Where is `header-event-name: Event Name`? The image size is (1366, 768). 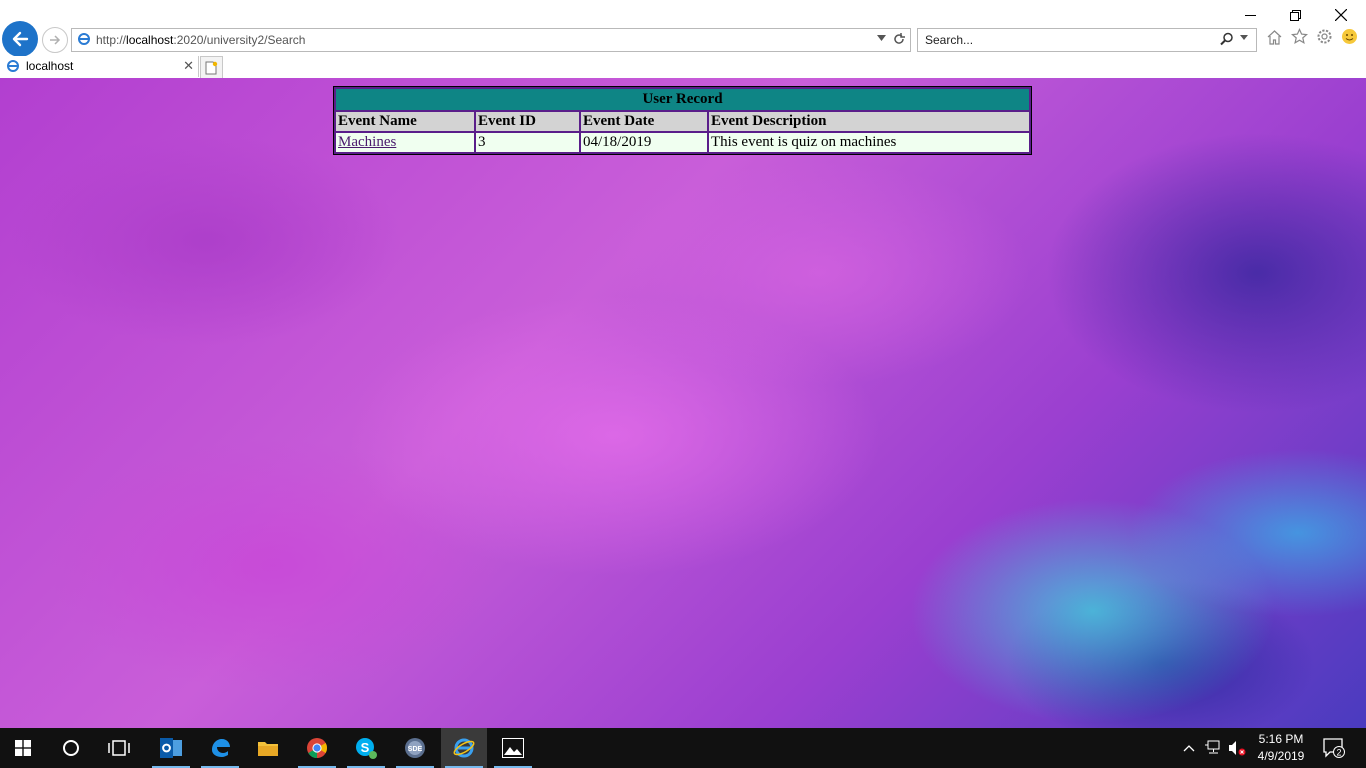
header-event-name: Event Name is located at coordinates (405, 121).